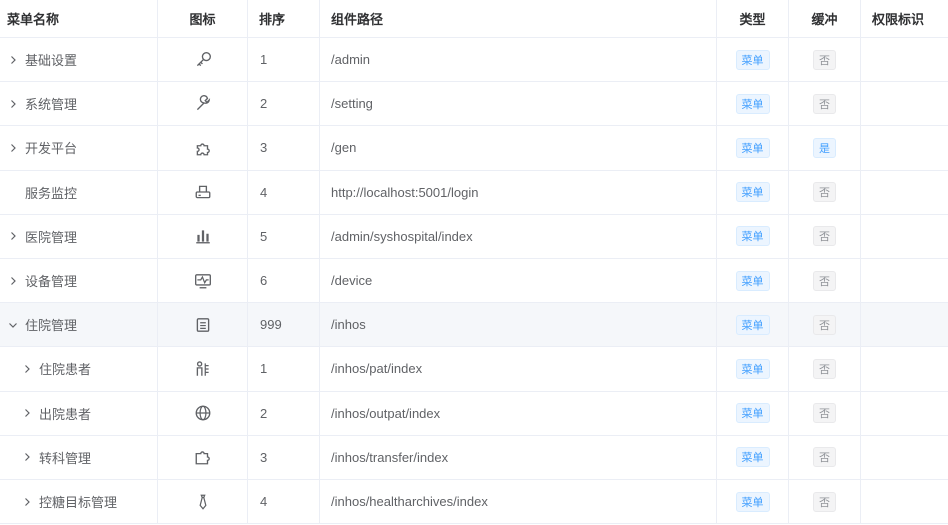 This screenshot has height=525, width=948. What do you see at coordinates (65, 458) in the screenshot?
I see `menu-name: 转科管理` at bounding box center [65, 458].